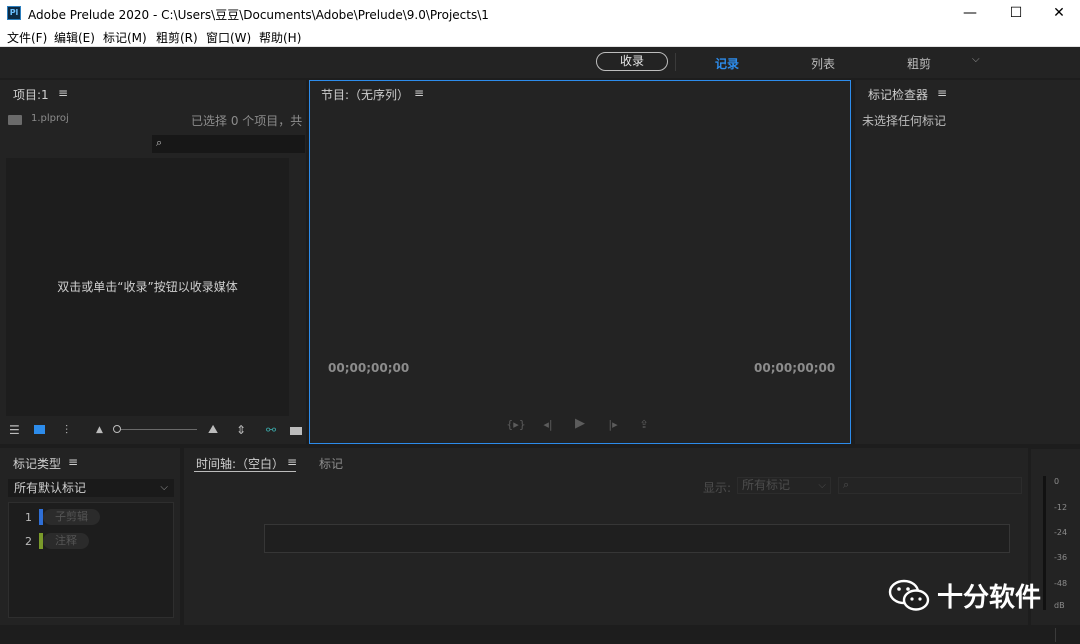  What do you see at coordinates (15, 120) in the screenshot?
I see `project-file-icon` at bounding box center [15, 120].